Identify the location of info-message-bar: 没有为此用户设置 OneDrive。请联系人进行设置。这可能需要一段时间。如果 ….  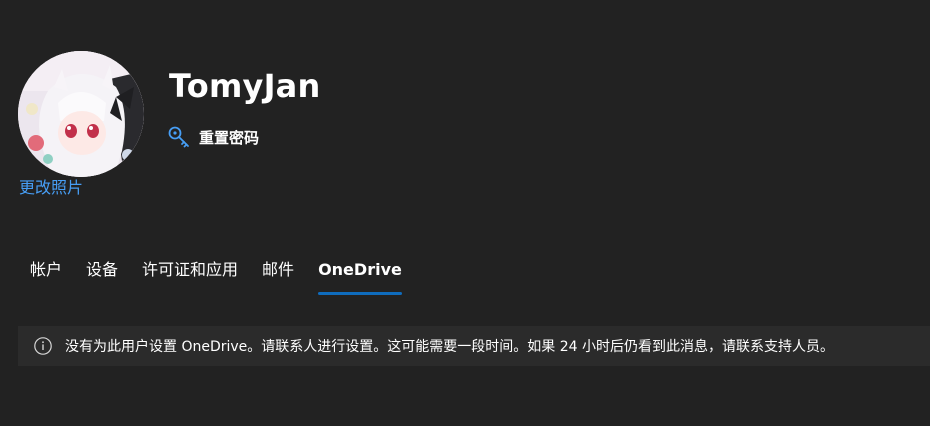
(474, 346).